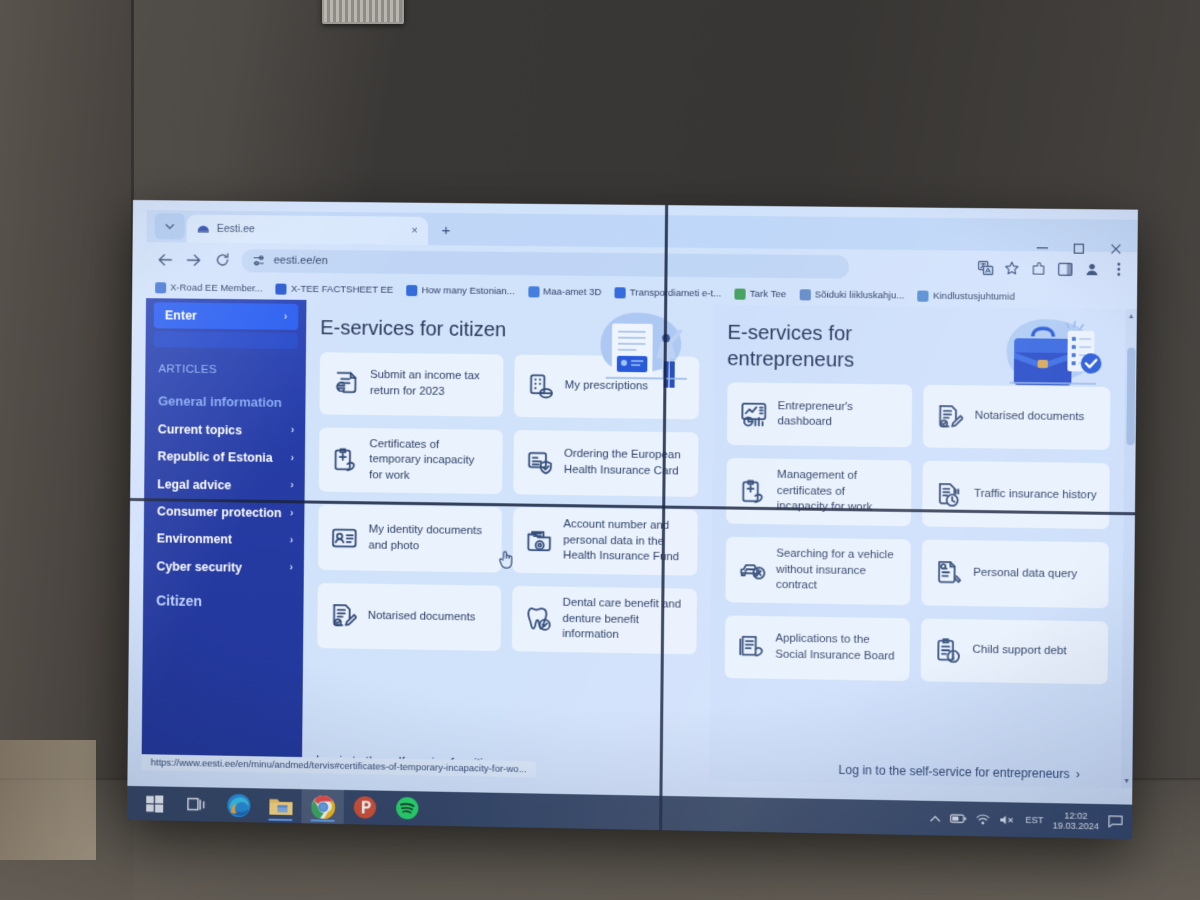 The image size is (1200, 900). What do you see at coordinates (446, 230) in the screenshot?
I see `new-tab-button: +` at bounding box center [446, 230].